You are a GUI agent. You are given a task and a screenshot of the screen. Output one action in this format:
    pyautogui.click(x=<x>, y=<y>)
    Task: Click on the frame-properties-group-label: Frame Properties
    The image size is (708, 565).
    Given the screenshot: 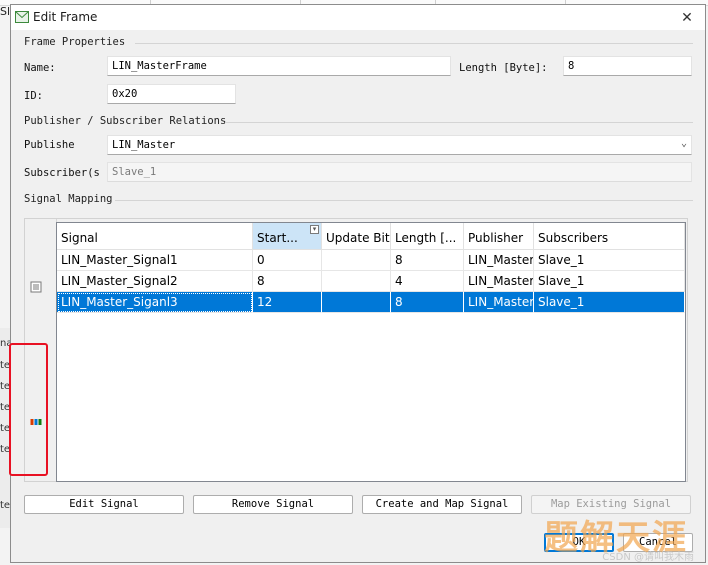 What is the action you would take?
    pyautogui.click(x=75, y=42)
    